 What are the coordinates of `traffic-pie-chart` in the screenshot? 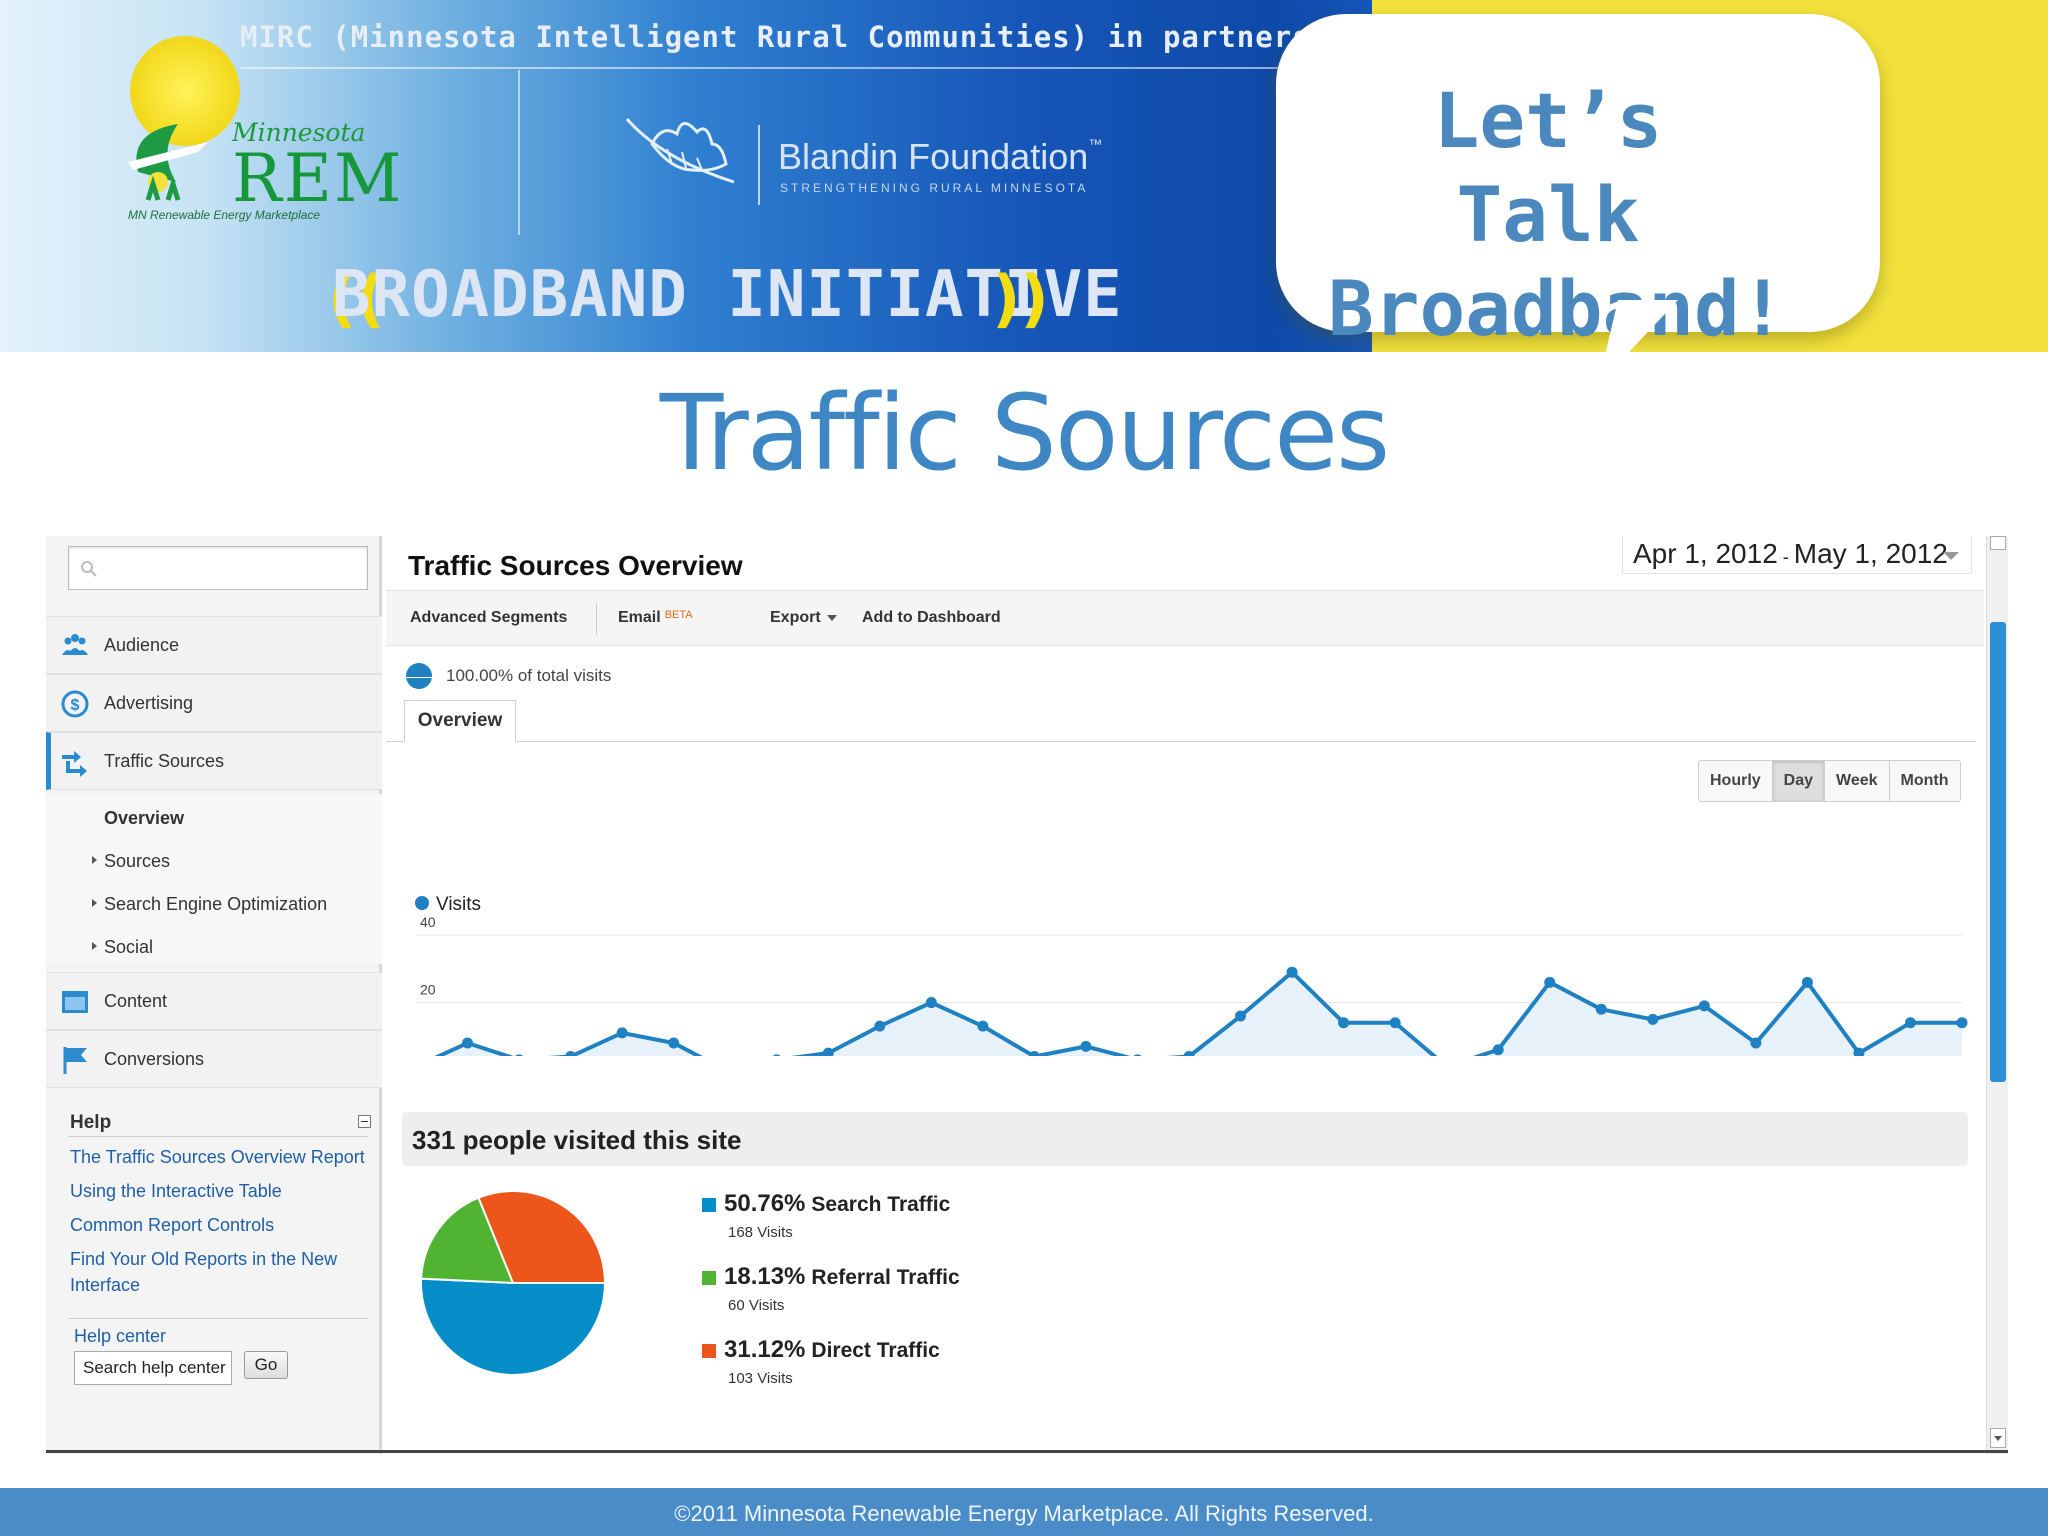 It's located at (513, 1283).